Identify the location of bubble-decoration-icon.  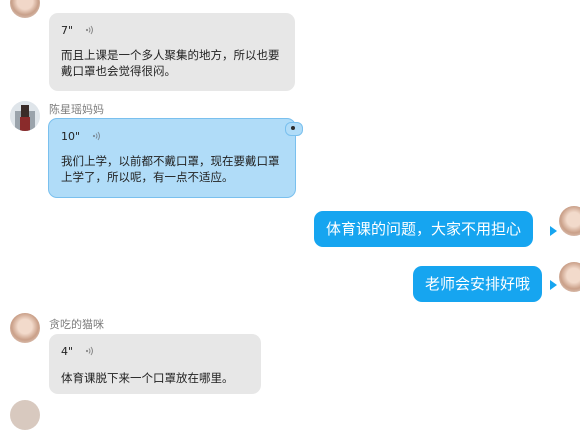
(294, 129).